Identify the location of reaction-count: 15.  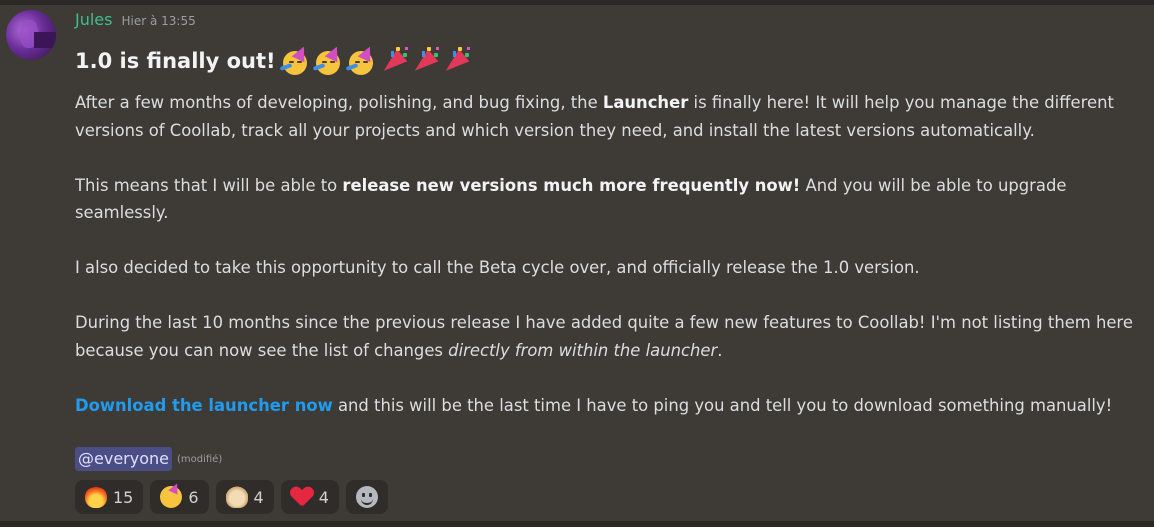
(123, 497).